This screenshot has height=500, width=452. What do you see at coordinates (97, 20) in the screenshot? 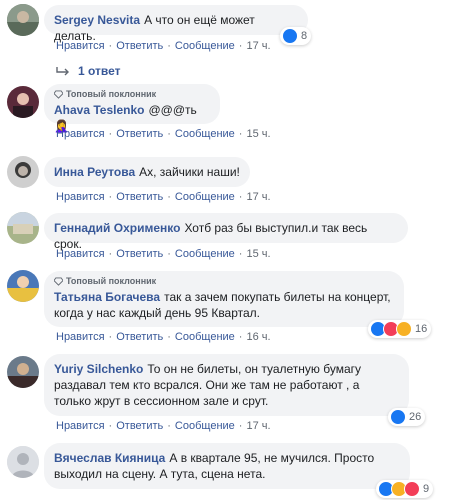
I see `comment-author: Sergey Nesvita` at bounding box center [97, 20].